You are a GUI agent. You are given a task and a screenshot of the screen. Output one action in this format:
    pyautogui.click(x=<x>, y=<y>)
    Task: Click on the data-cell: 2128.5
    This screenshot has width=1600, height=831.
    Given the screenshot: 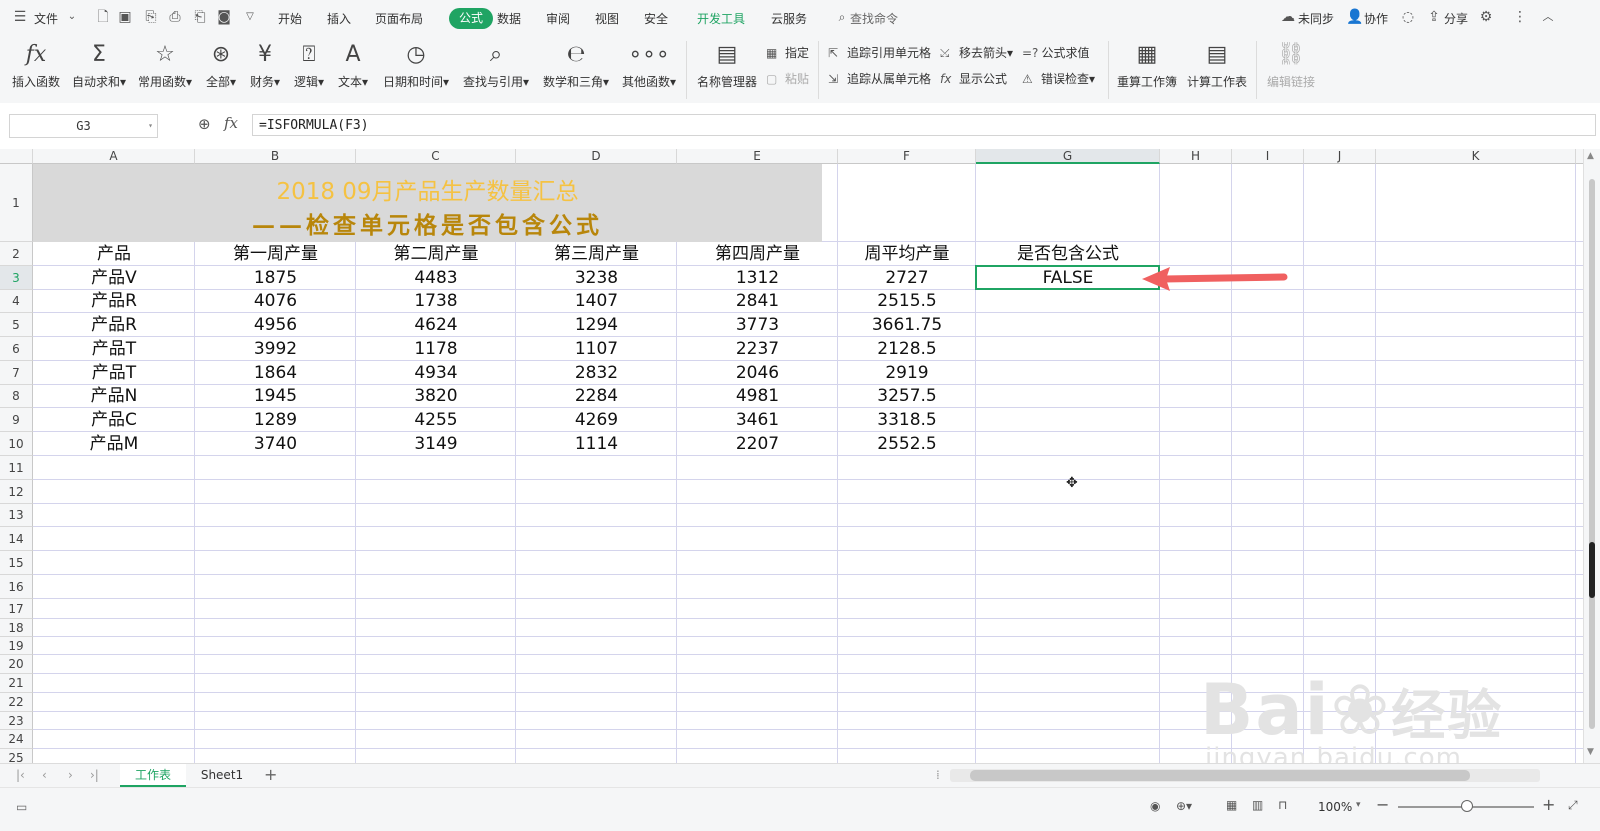 What is the action you would take?
    pyautogui.click(x=907, y=349)
    